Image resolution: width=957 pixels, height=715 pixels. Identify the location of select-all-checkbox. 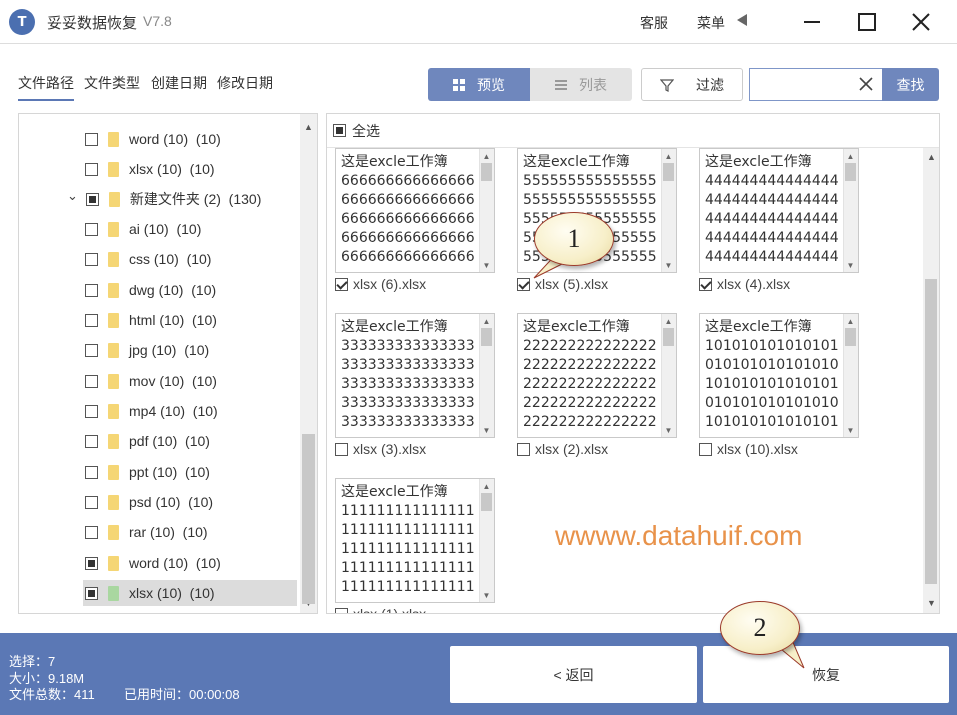
(339, 130).